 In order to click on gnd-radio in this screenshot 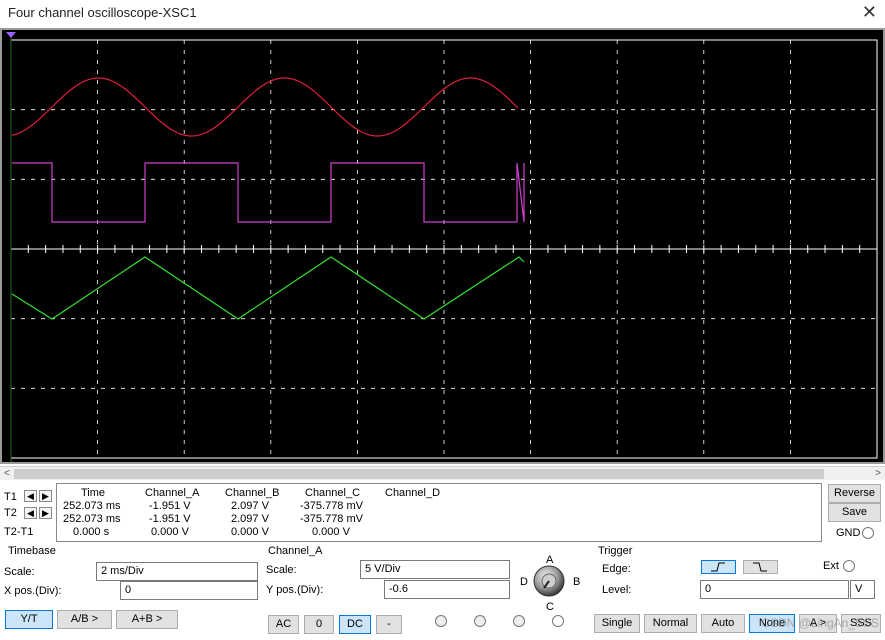, I will do `click(868, 533)`.